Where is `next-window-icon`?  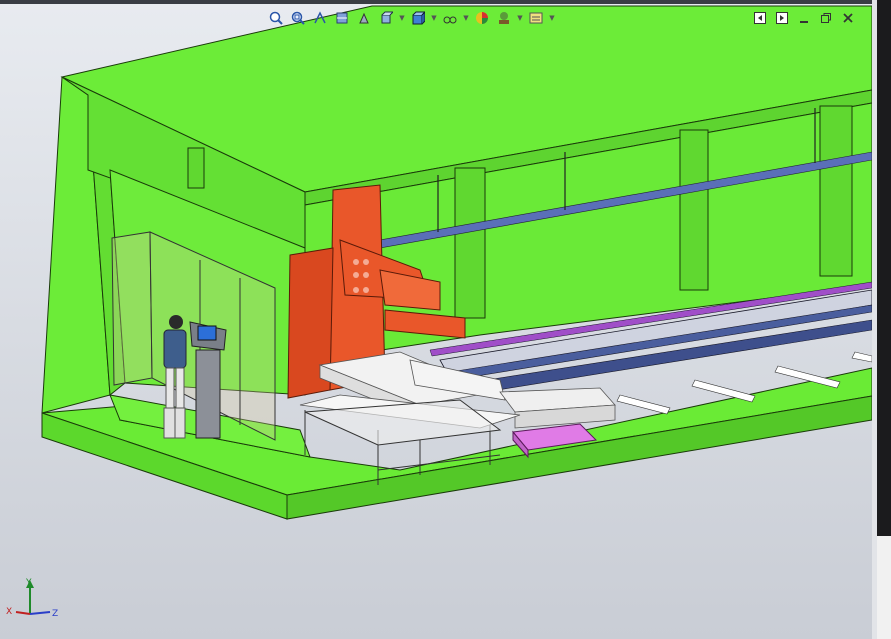 next-window-icon is located at coordinates (782, 18).